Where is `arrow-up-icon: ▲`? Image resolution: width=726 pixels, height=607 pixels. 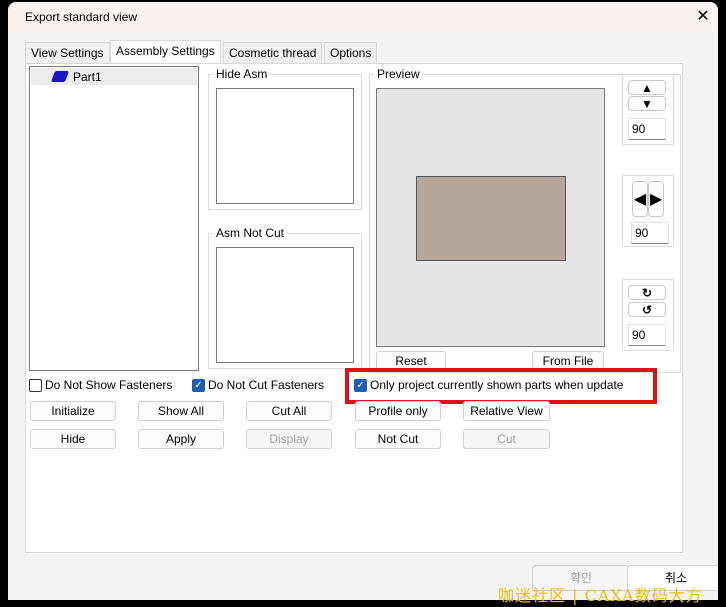 arrow-up-icon: ▲ is located at coordinates (647, 87).